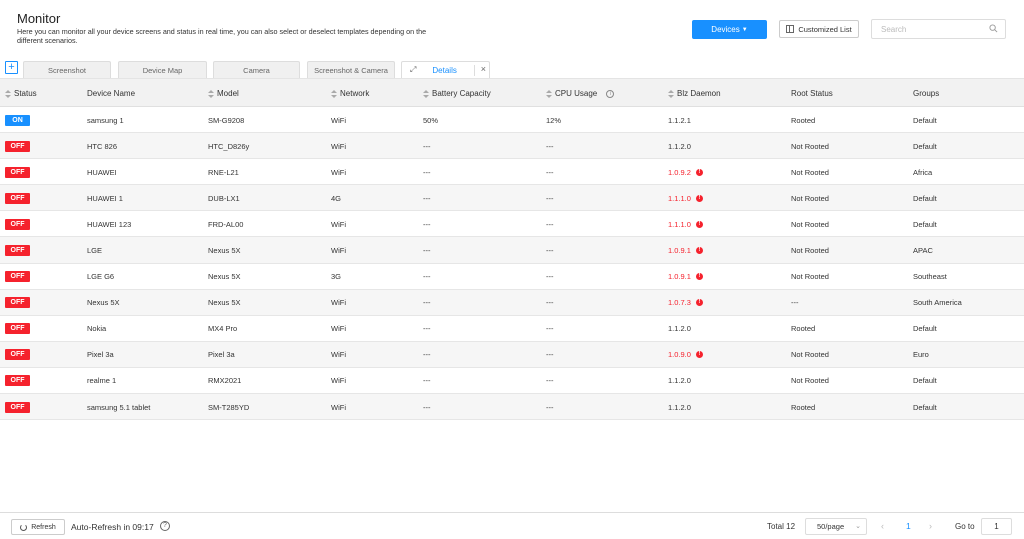  Describe the element at coordinates (836, 526) in the screenshot. I see `page-size-select: 50/page ⌄` at that location.